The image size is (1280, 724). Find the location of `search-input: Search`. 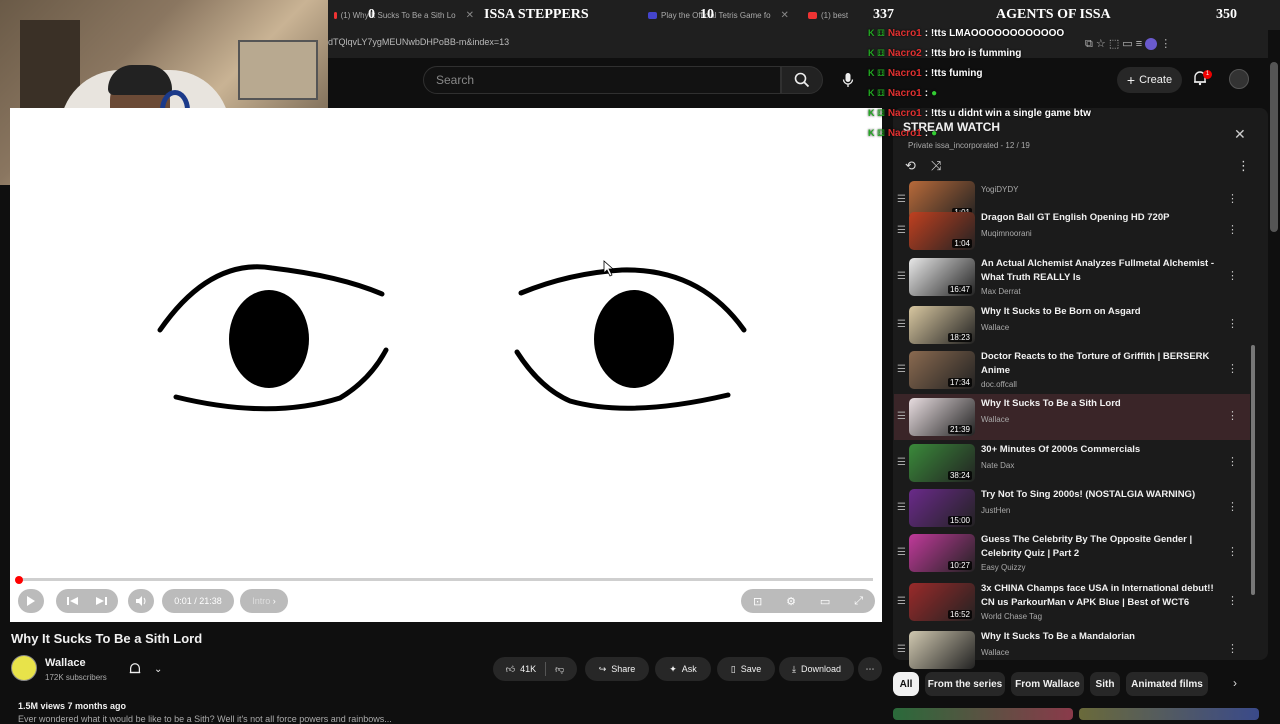

search-input: Search is located at coordinates (602, 80).